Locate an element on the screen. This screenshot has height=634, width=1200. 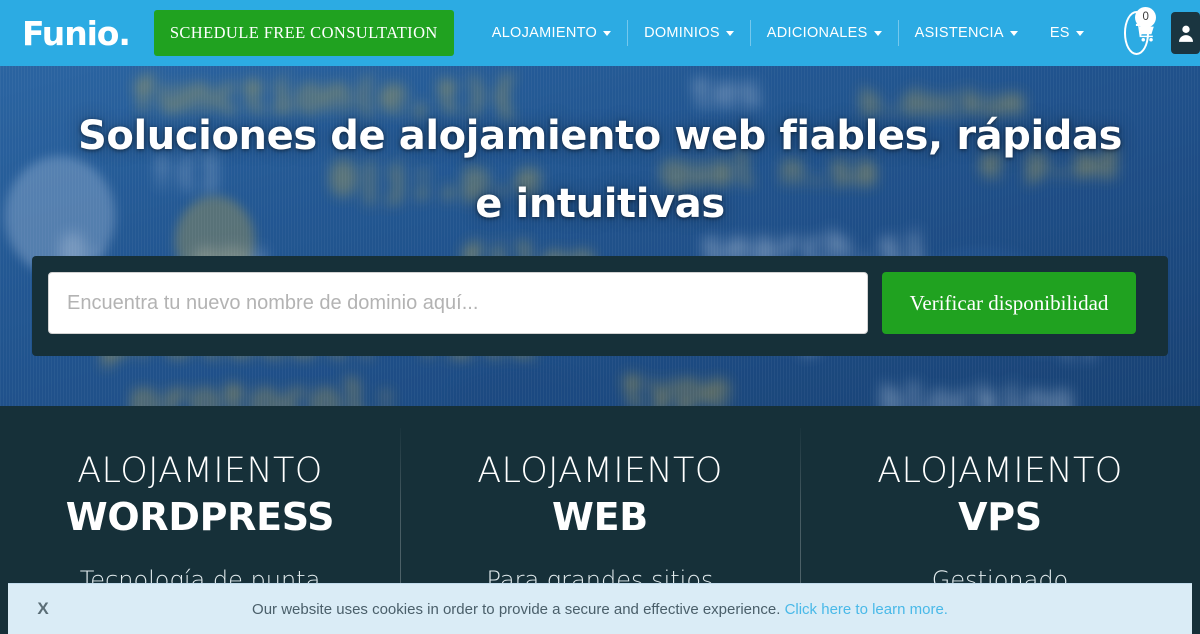
nav-item-label: ASISTENCIA is located at coordinates (959, 33).